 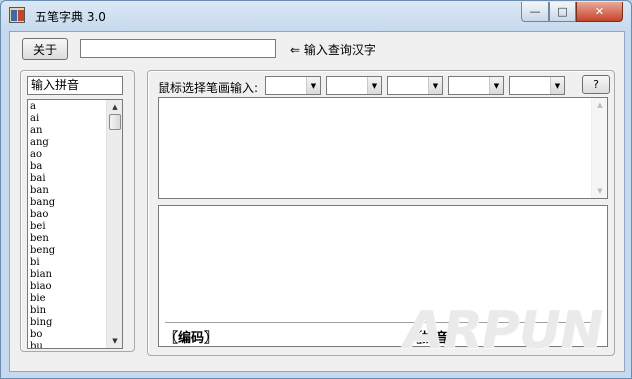 I want to click on pinyin-list-item: bian, so click(x=67, y=275).